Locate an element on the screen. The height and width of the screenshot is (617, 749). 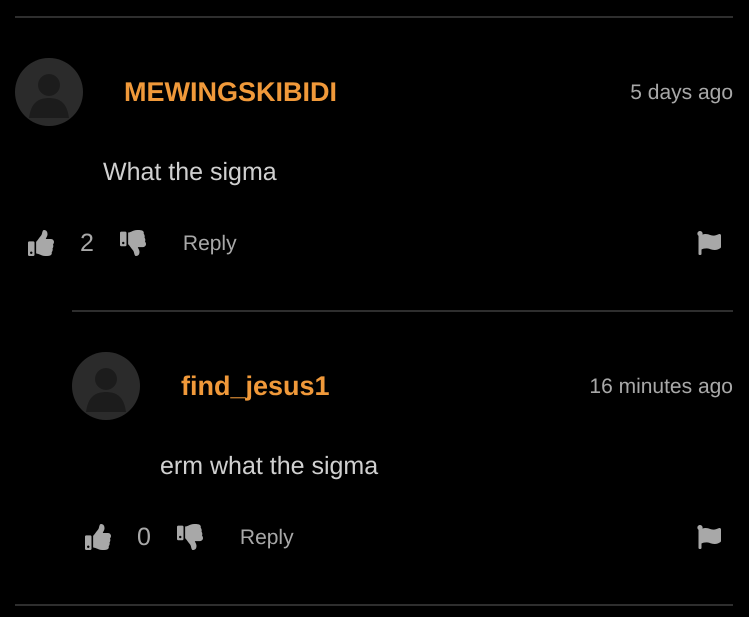
timestamp: 16 minutes ago is located at coordinates (661, 386).